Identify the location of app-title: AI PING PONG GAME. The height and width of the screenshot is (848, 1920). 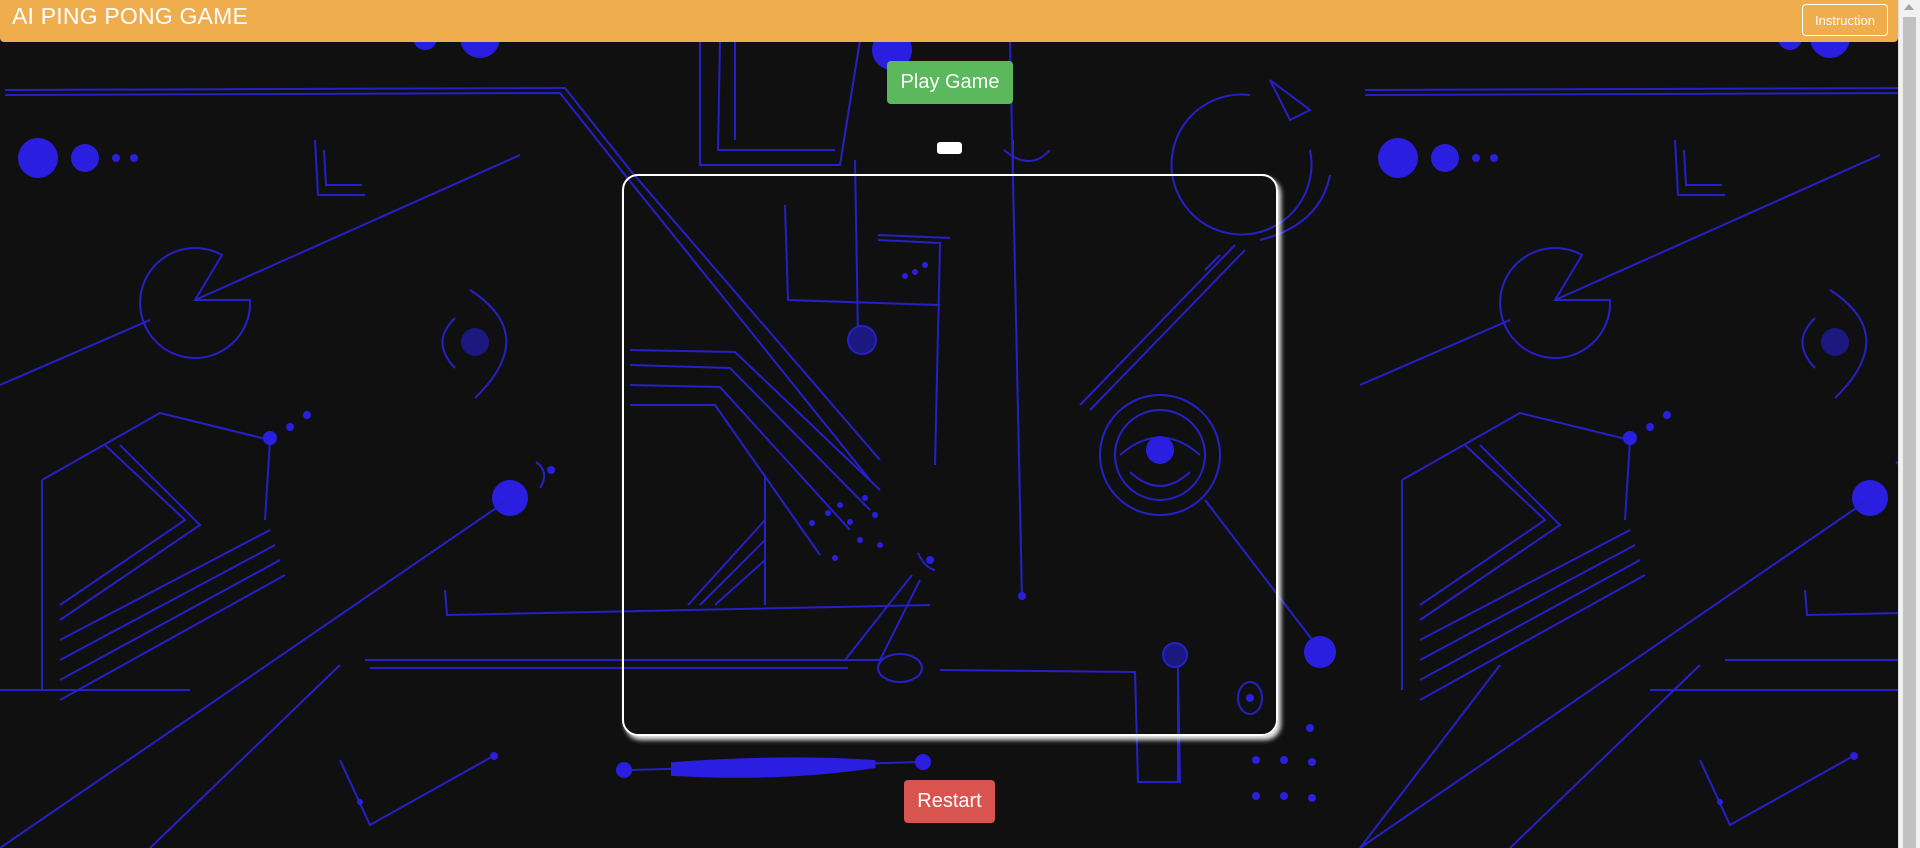
(130, 16).